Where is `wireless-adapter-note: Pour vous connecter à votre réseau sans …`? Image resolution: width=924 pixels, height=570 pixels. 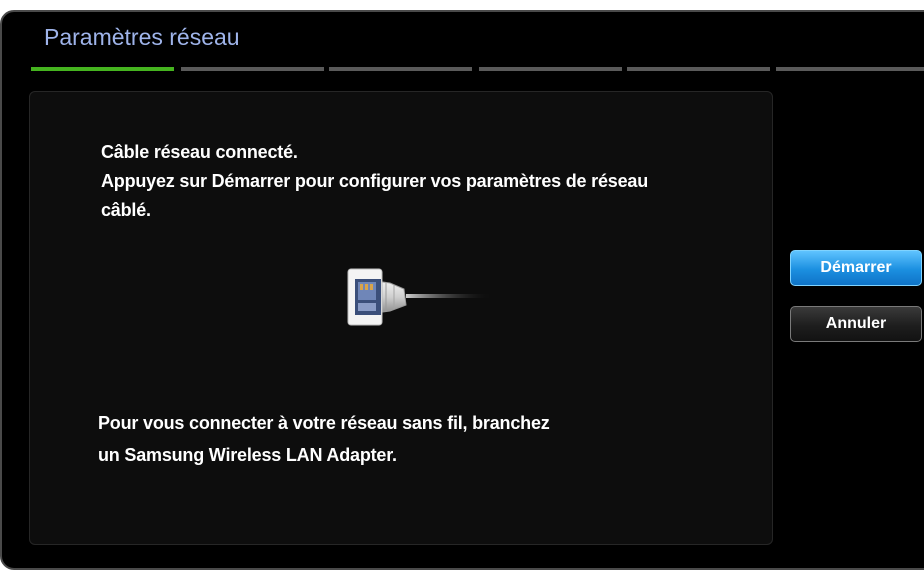
wireless-adapter-note: Pour vous connecter à votre réseau sans … is located at coordinates (408, 439).